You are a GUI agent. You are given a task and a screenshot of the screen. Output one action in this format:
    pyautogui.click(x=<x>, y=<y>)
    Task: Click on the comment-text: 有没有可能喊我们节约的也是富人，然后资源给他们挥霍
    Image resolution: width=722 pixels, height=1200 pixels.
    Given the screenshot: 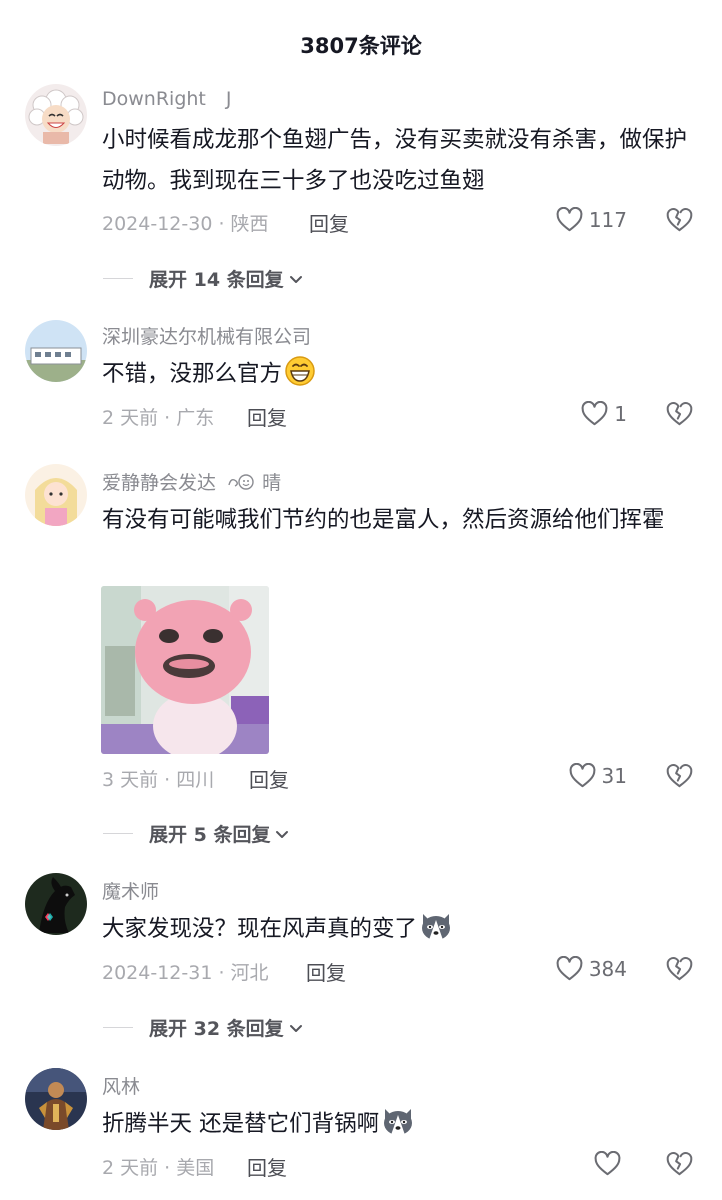 What is the action you would take?
    pyautogui.click(x=383, y=520)
    